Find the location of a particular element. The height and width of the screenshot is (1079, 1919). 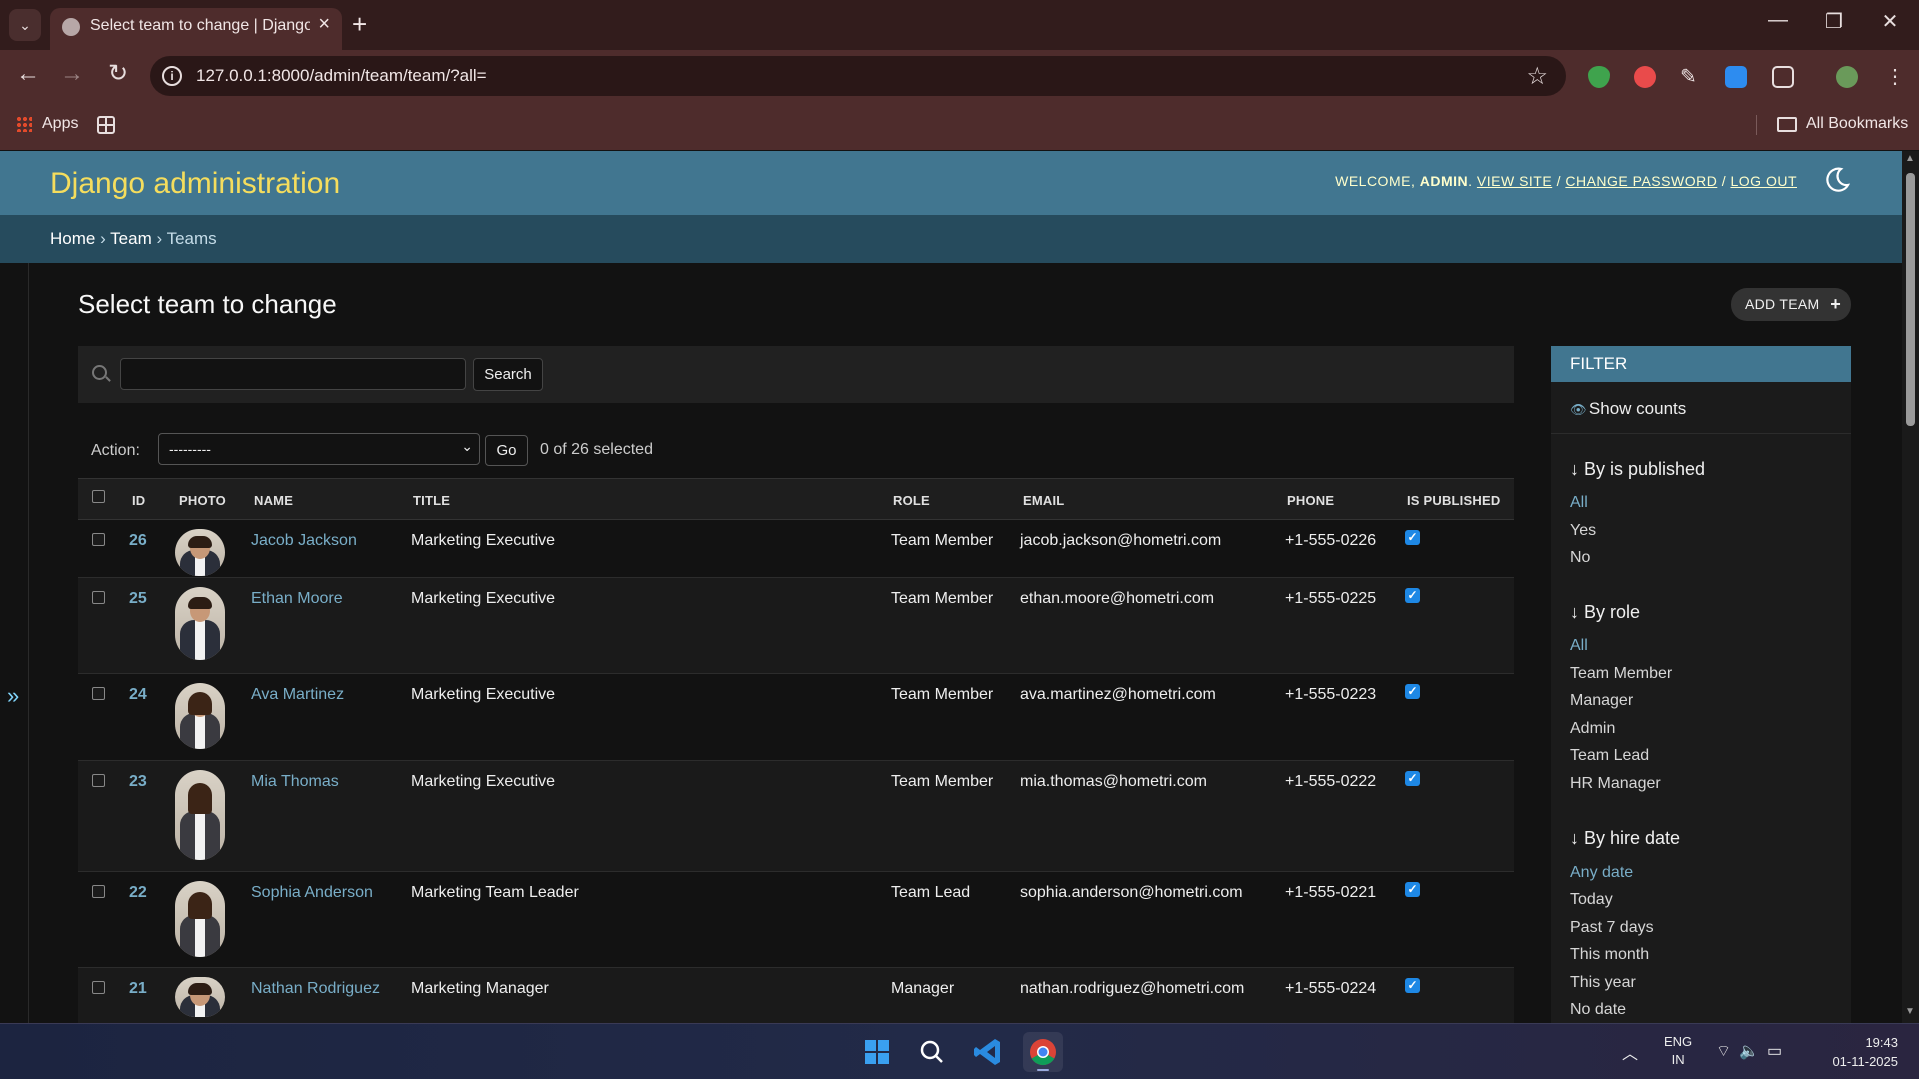

column-header-name: NAME is located at coordinates (273, 500).